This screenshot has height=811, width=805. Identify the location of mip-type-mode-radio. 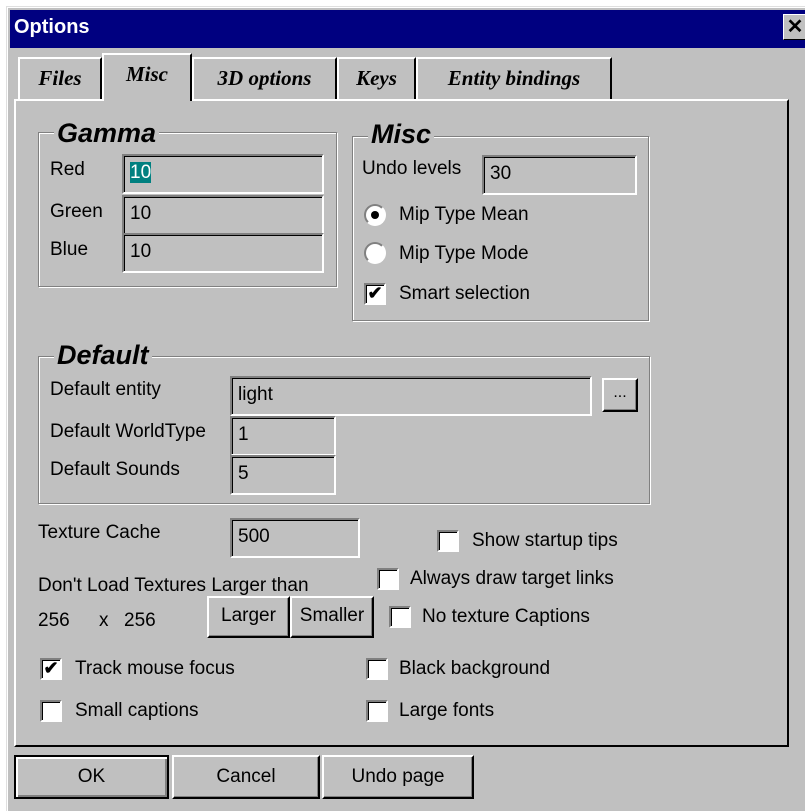
(375, 253).